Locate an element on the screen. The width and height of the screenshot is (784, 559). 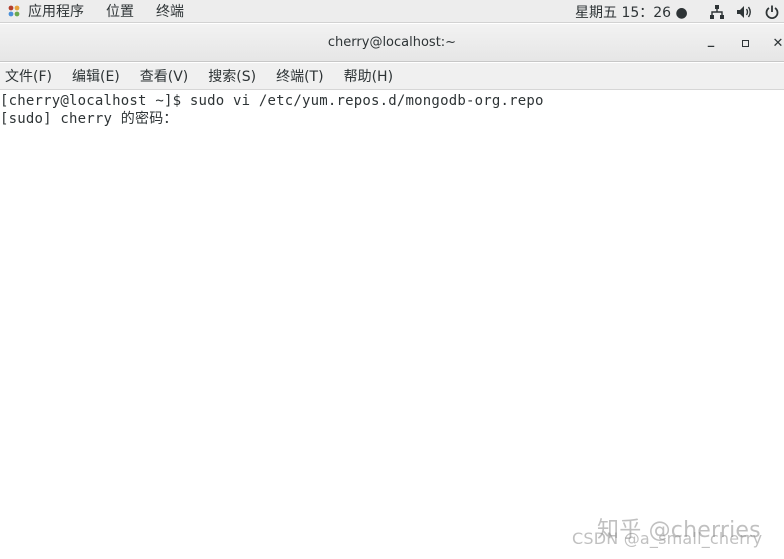
places-menu: 位置 is located at coordinates (120, 11).